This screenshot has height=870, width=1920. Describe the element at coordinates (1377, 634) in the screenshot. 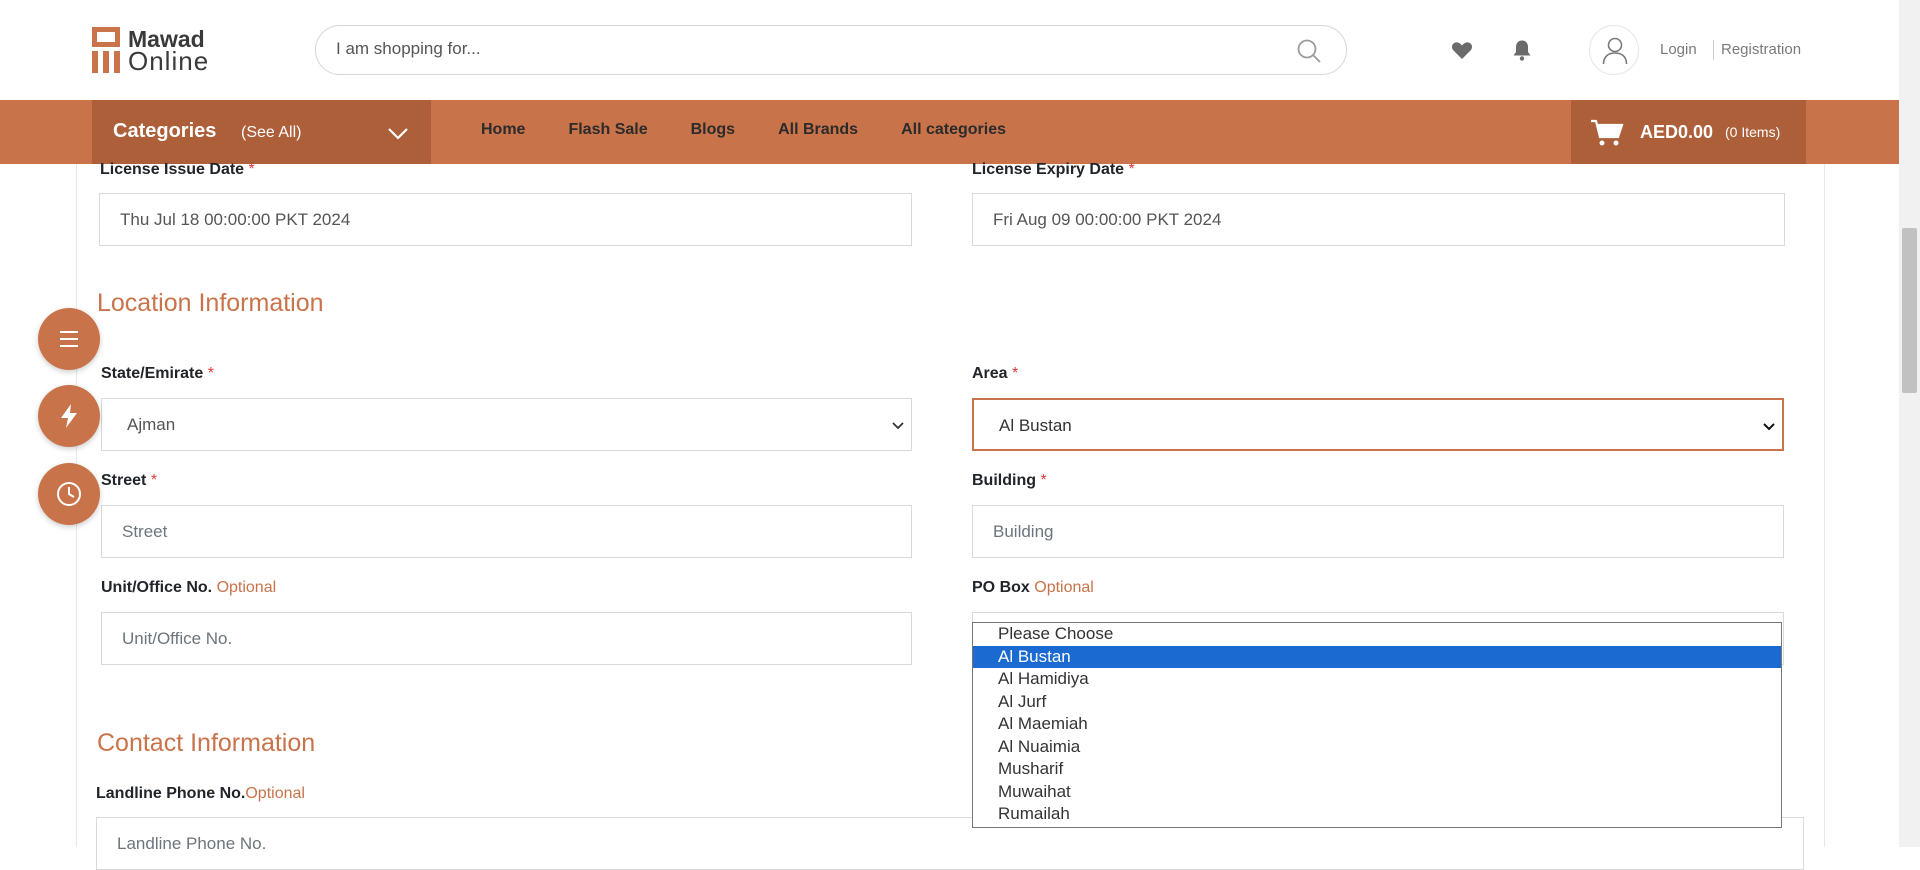

I see `area-option: Please Choose` at that location.